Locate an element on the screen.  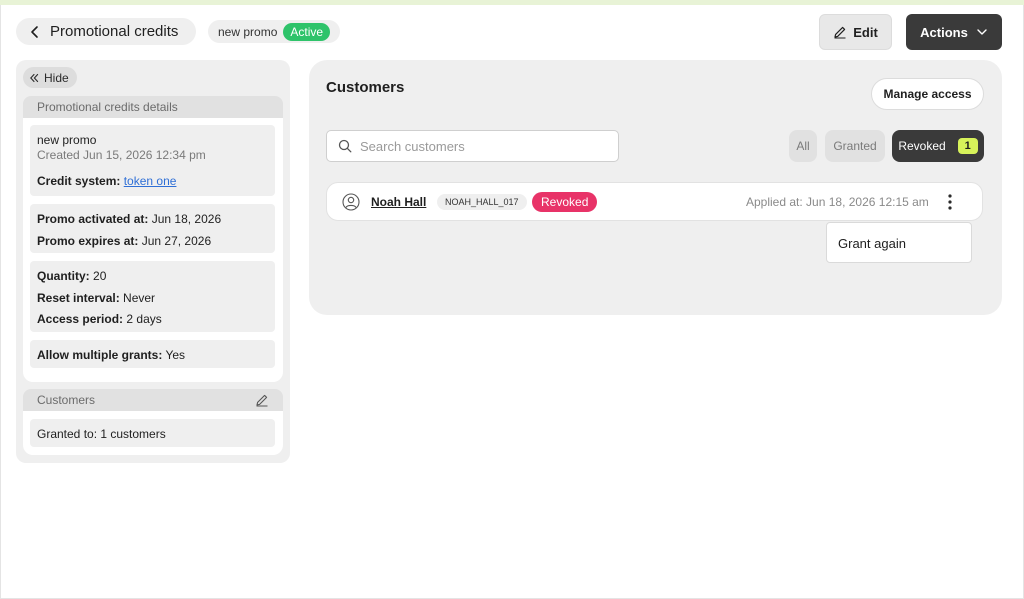
customers-section-title: Customers is located at coordinates (153, 400).